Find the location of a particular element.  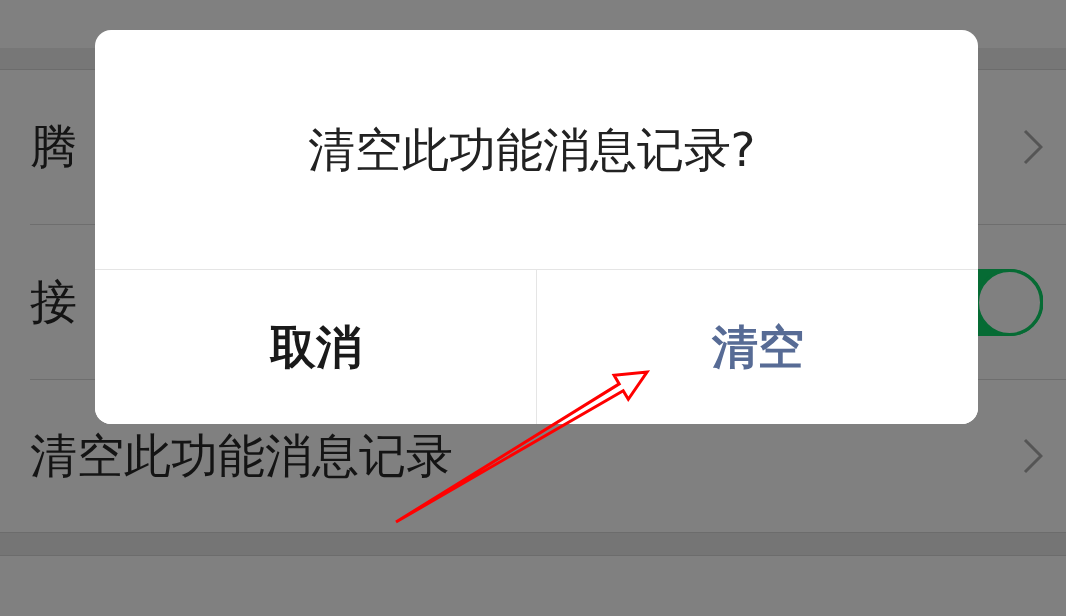

setting-label: 腾 is located at coordinates (53, 147).